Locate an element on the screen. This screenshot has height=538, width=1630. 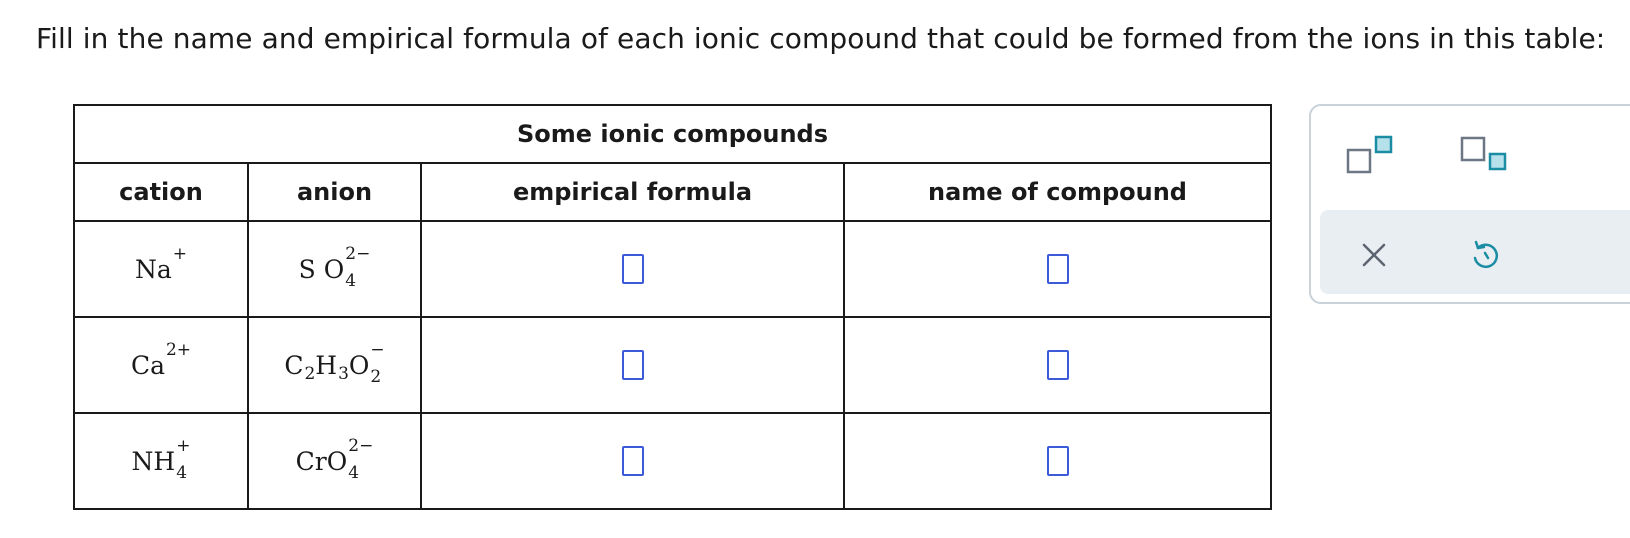
table-row: Na + S O 2− 4 is located at coordinates (672, 269).